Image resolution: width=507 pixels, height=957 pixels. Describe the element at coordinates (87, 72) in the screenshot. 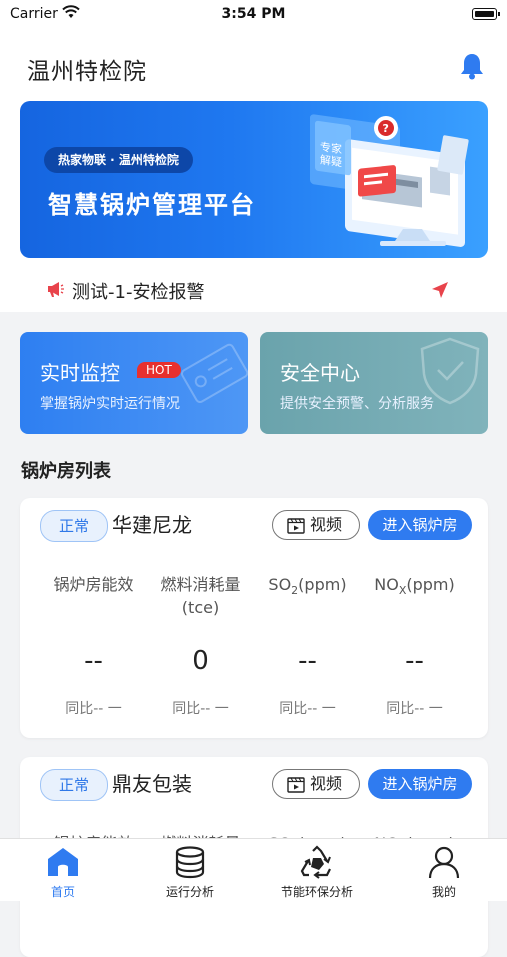

I see `page-title: 温州特检院` at that location.